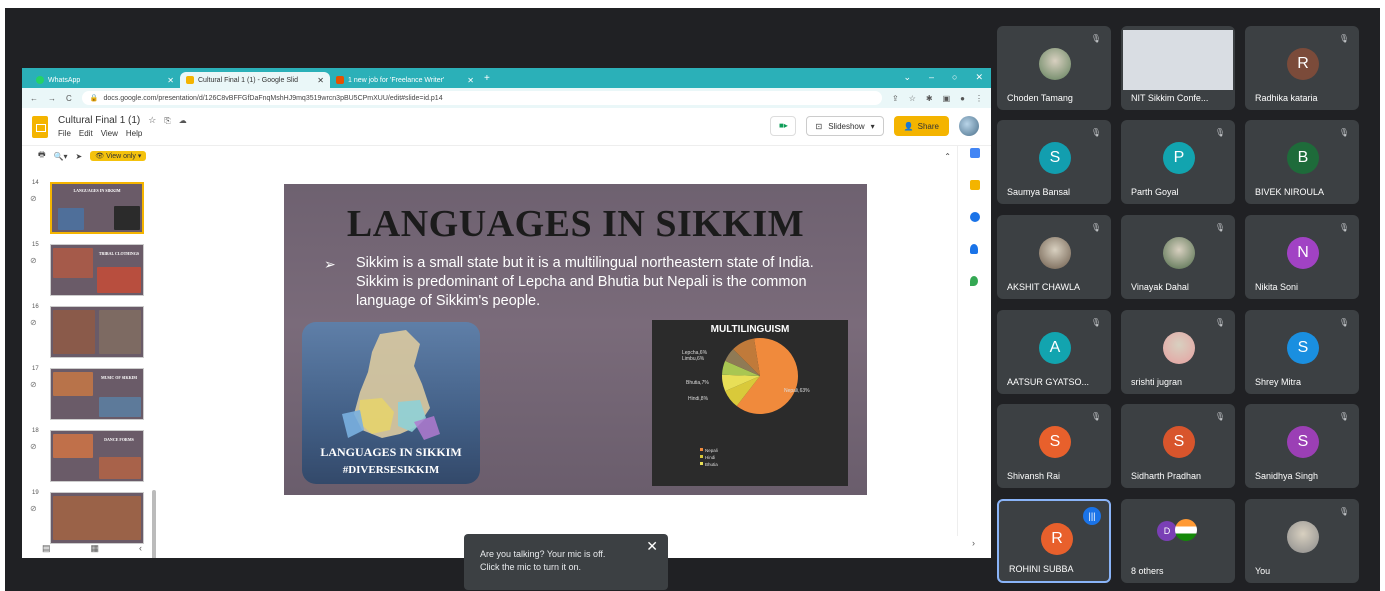 Image resolution: width=1385 pixels, height=591 pixels. I want to click on legend-entry: Hindi, so click(710, 457).